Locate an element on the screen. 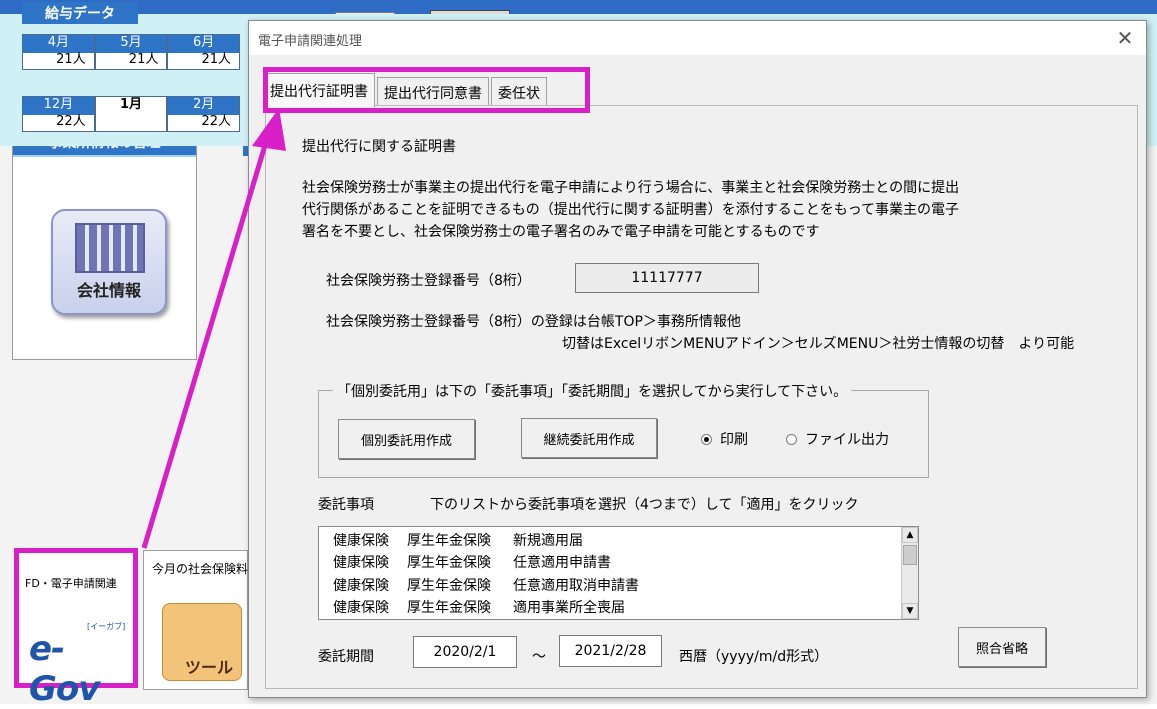  dialog-titlebar: 電子申請関連処理 ✕ is located at coordinates (697, 38).